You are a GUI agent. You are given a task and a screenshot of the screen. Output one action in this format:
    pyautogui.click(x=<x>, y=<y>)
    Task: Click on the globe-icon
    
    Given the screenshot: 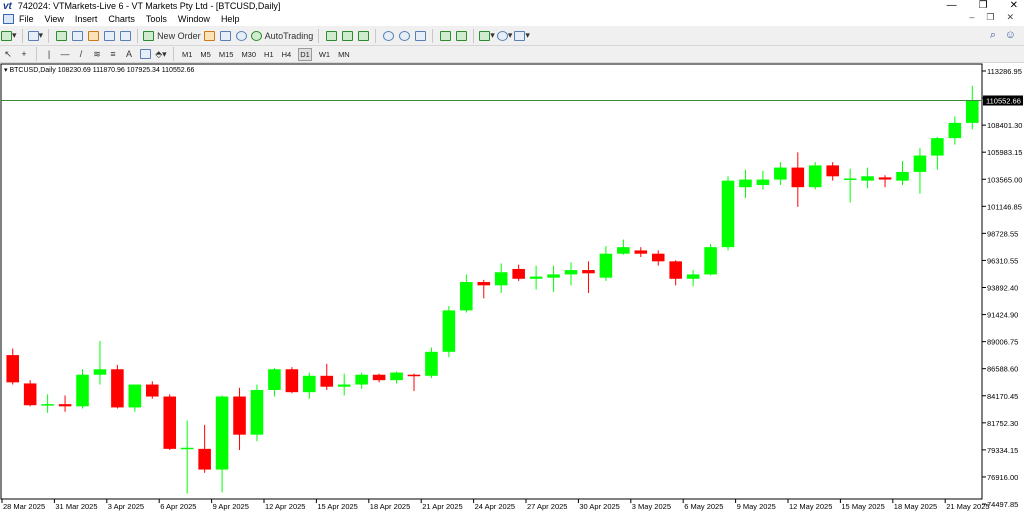 What is the action you would take?
    pyautogui.click(x=242, y=35)
    